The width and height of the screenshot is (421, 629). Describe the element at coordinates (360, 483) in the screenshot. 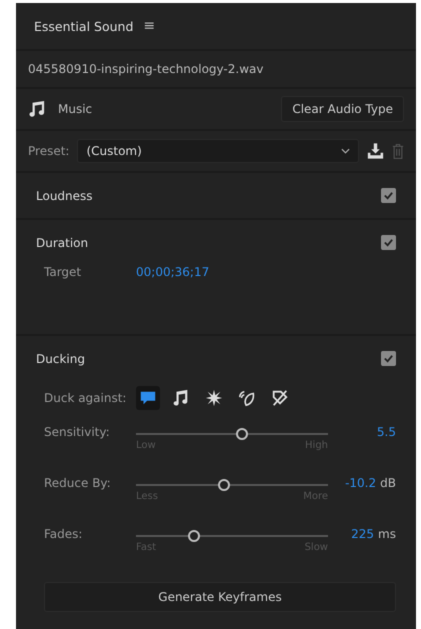

I see `slider-value: -10.2` at that location.